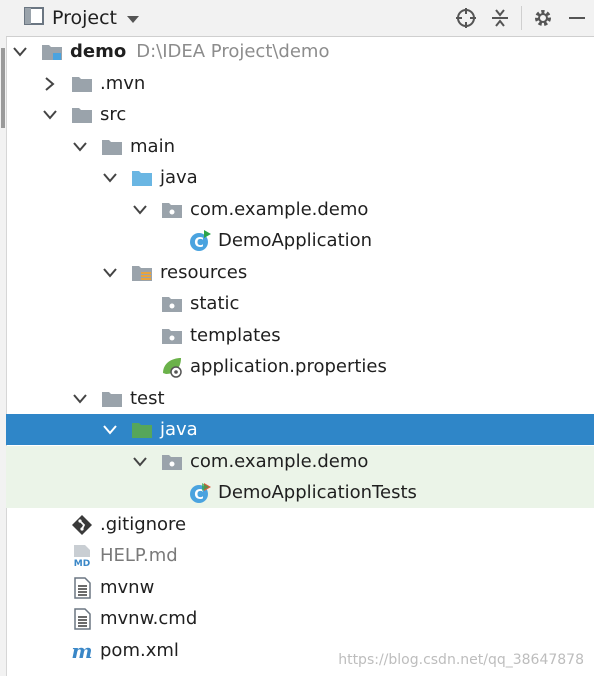 The width and height of the screenshot is (594, 676). Describe the element at coordinates (142, 430) in the screenshot. I see `test-source-folder-icon` at that location.